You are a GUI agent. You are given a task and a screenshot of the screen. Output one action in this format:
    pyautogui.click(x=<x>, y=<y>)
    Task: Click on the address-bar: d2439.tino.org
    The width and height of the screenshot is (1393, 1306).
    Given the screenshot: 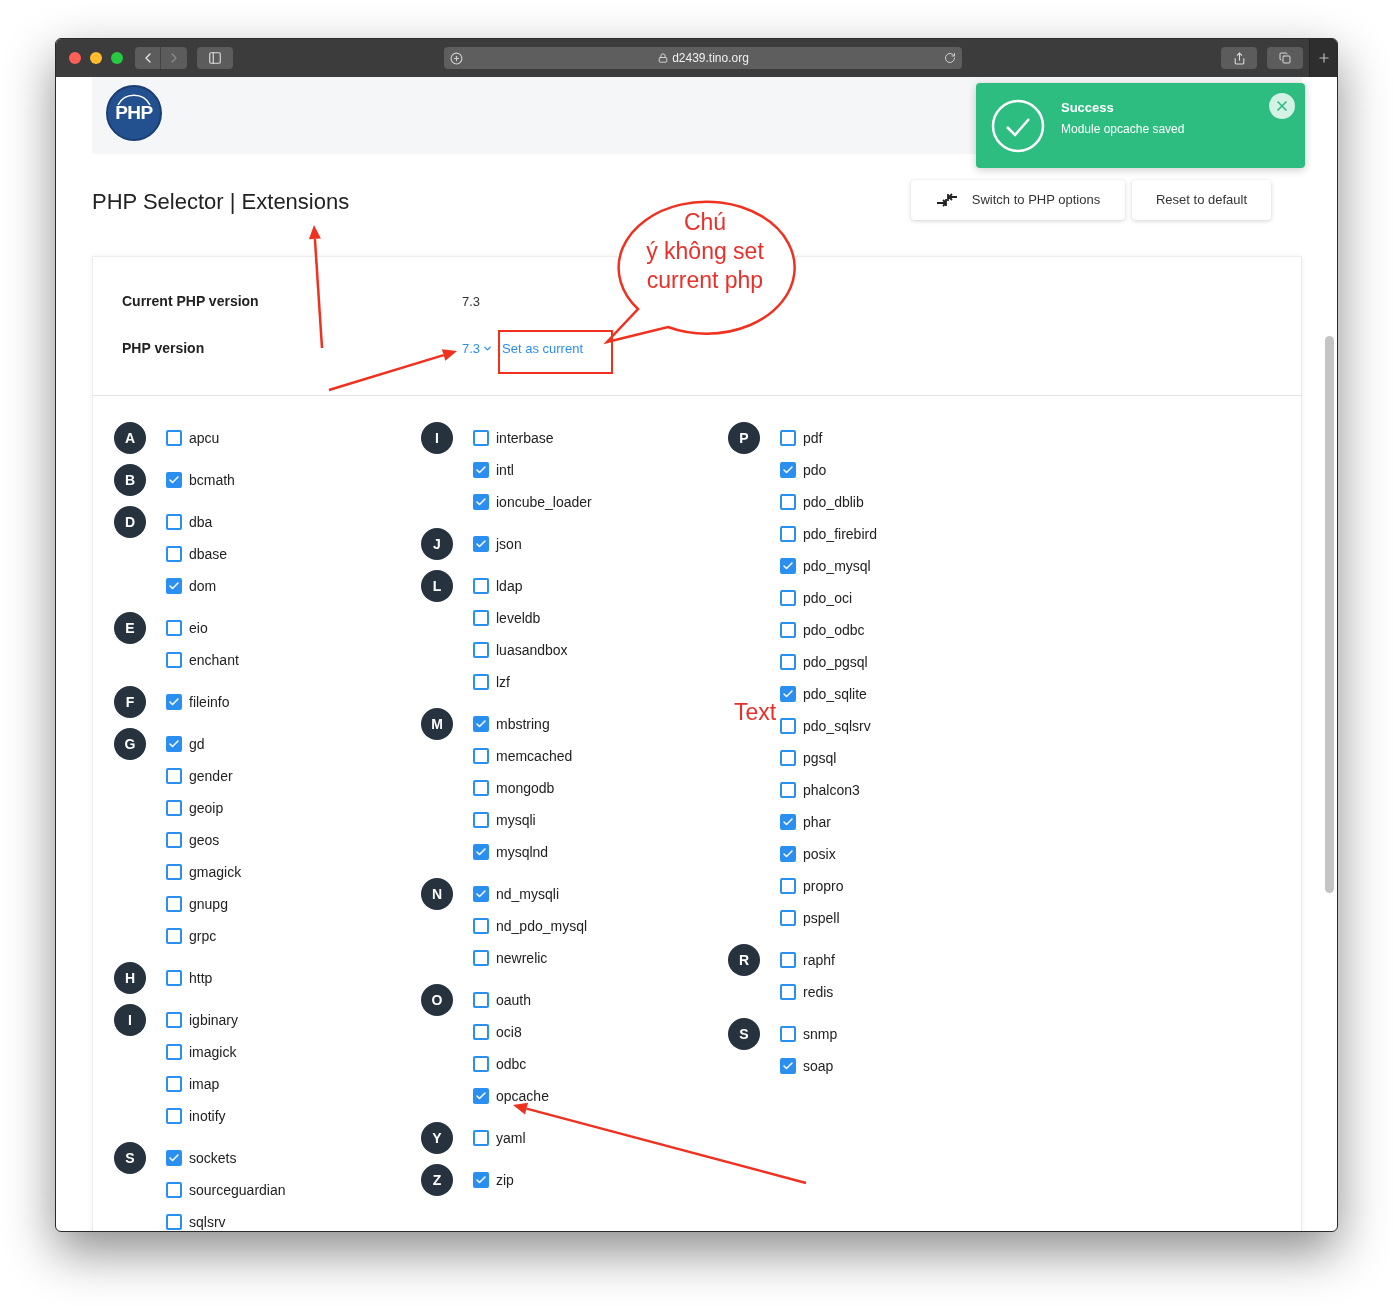 What is the action you would take?
    pyautogui.click(x=703, y=58)
    